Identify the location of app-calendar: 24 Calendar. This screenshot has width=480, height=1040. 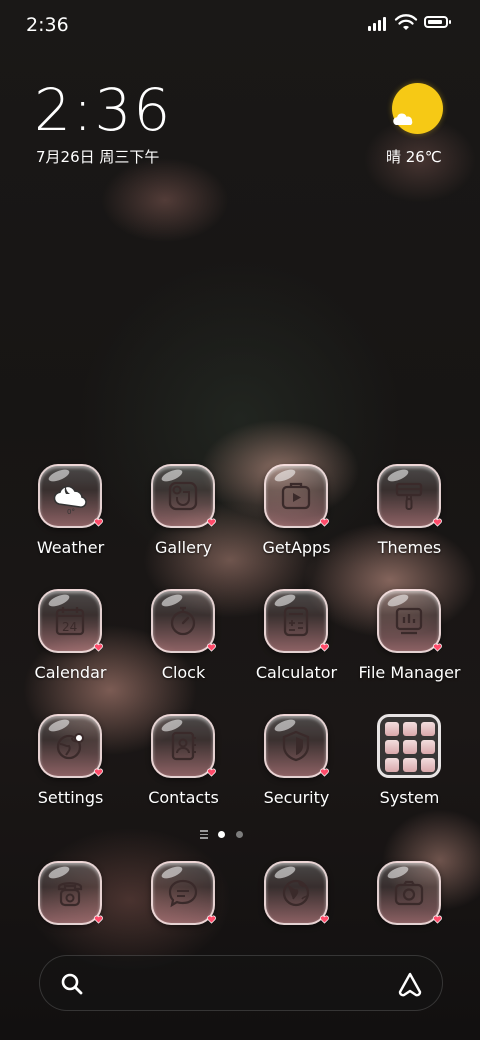
(70, 644).